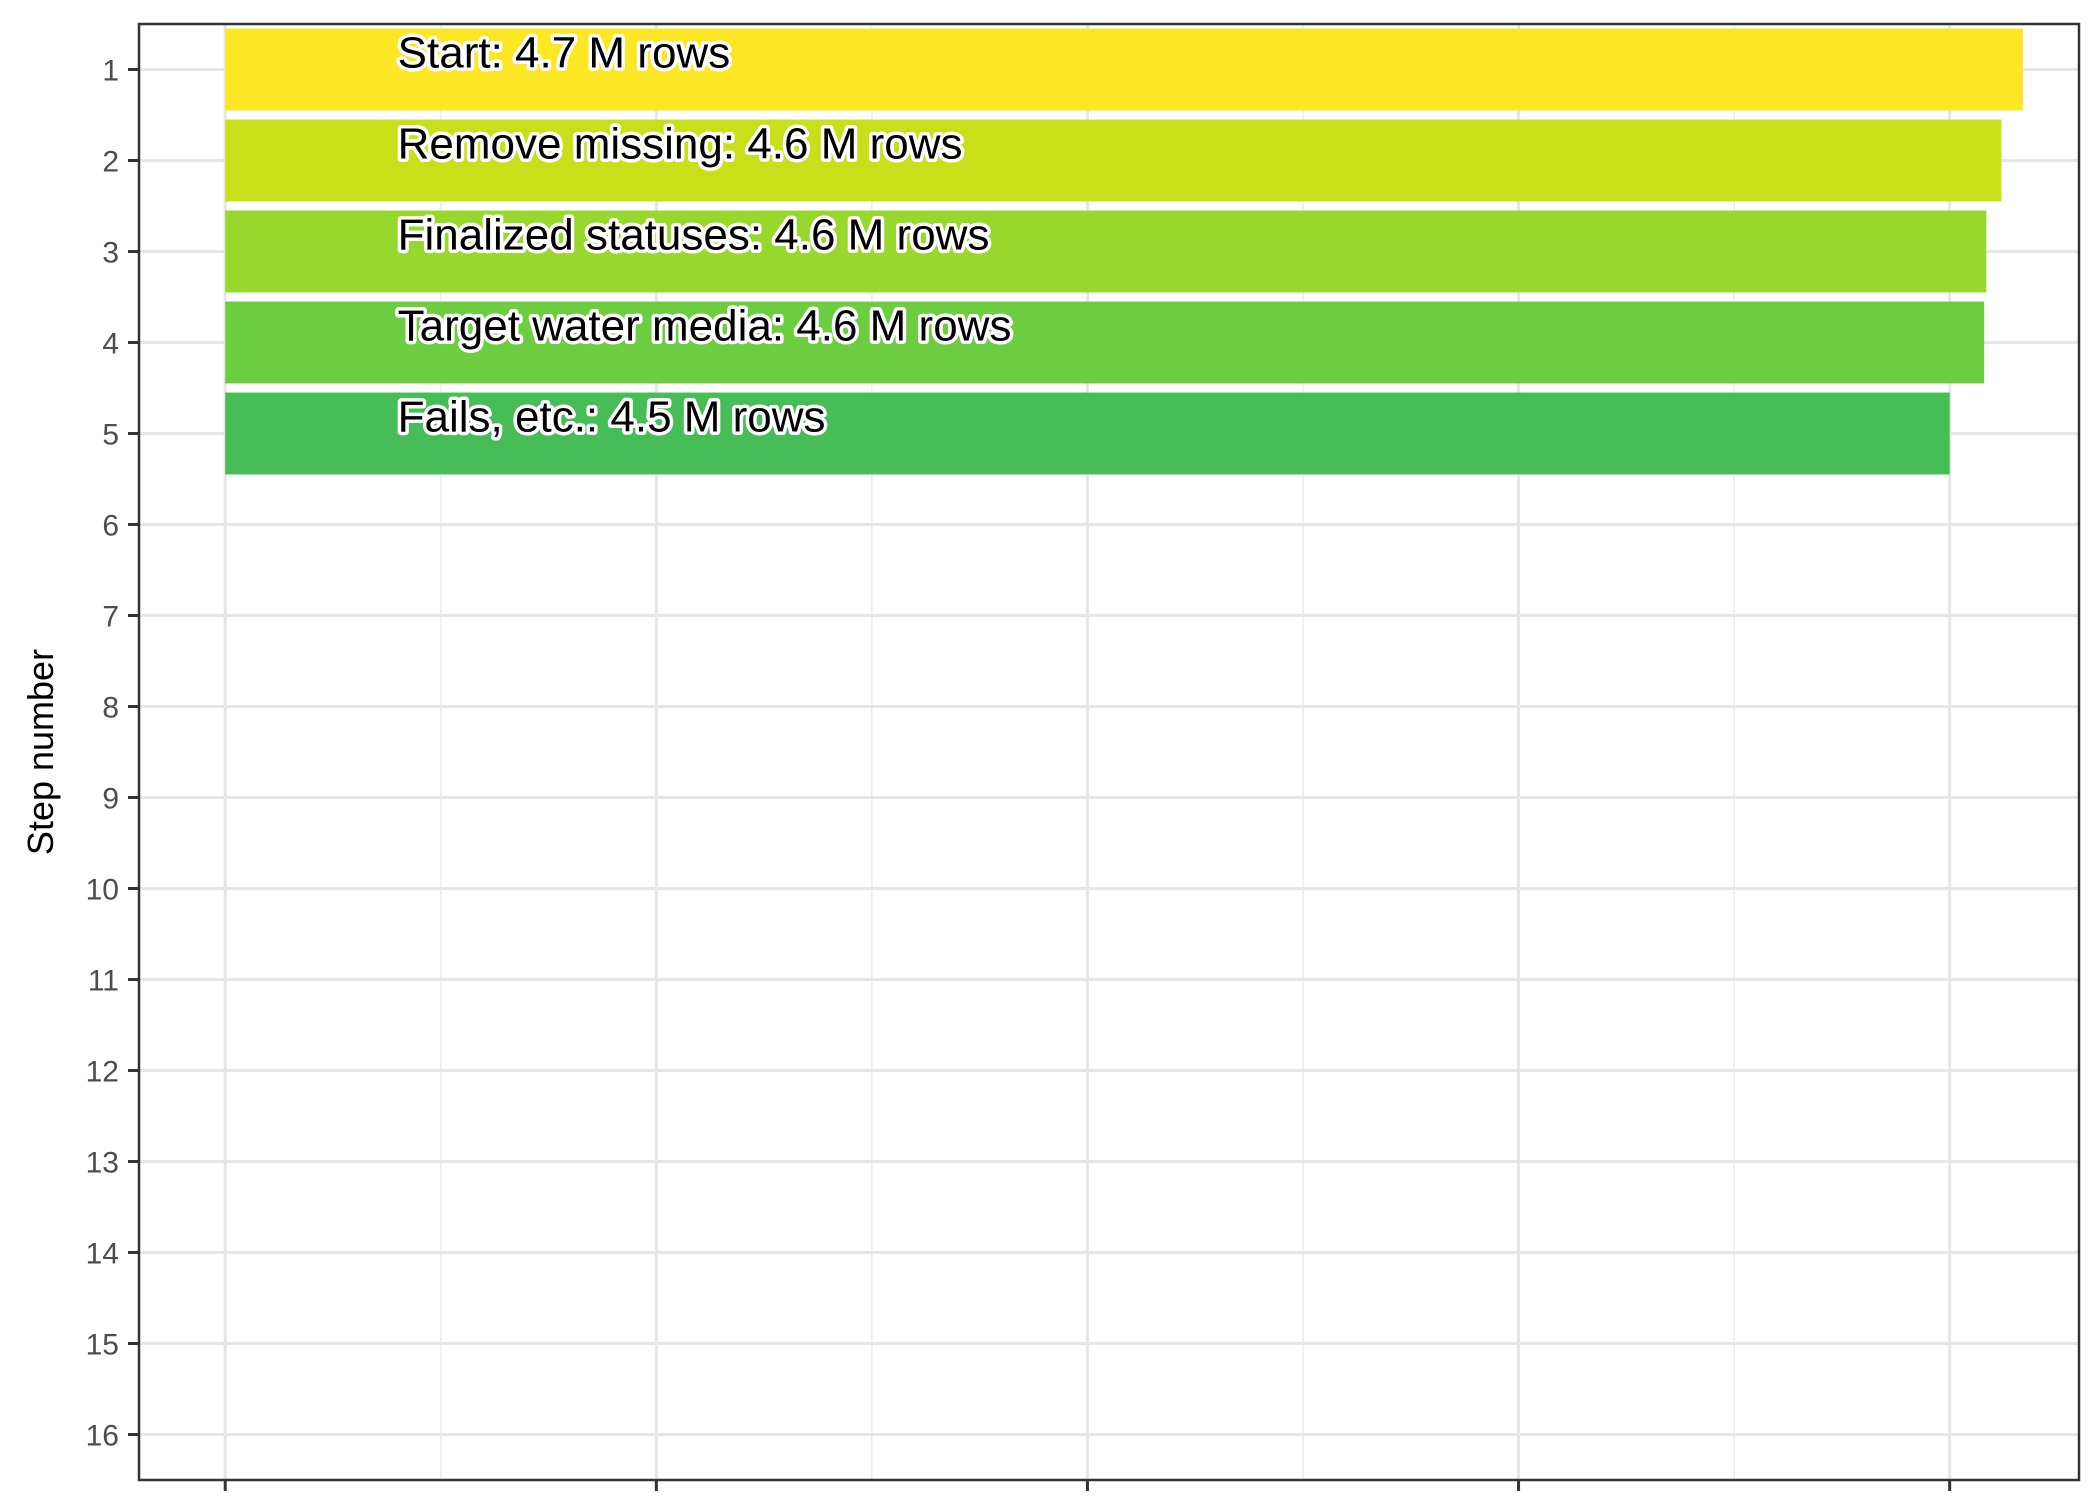 This screenshot has height=1505, width=2100. Describe the element at coordinates (102, 1072) in the screenshot. I see `y-tick-label: 12` at that location.